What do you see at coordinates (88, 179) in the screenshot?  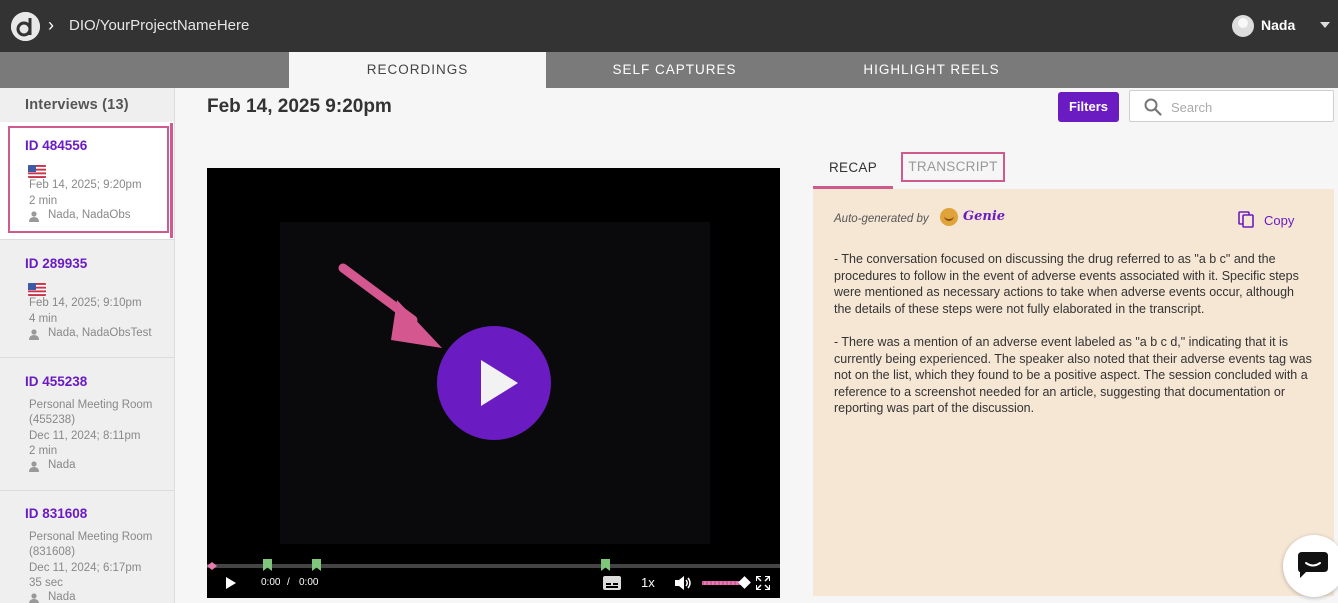 I see `selected-interview-highlight` at bounding box center [88, 179].